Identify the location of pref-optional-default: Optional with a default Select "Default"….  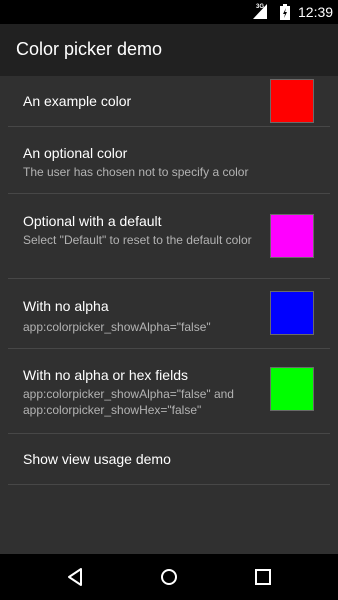
(169, 236).